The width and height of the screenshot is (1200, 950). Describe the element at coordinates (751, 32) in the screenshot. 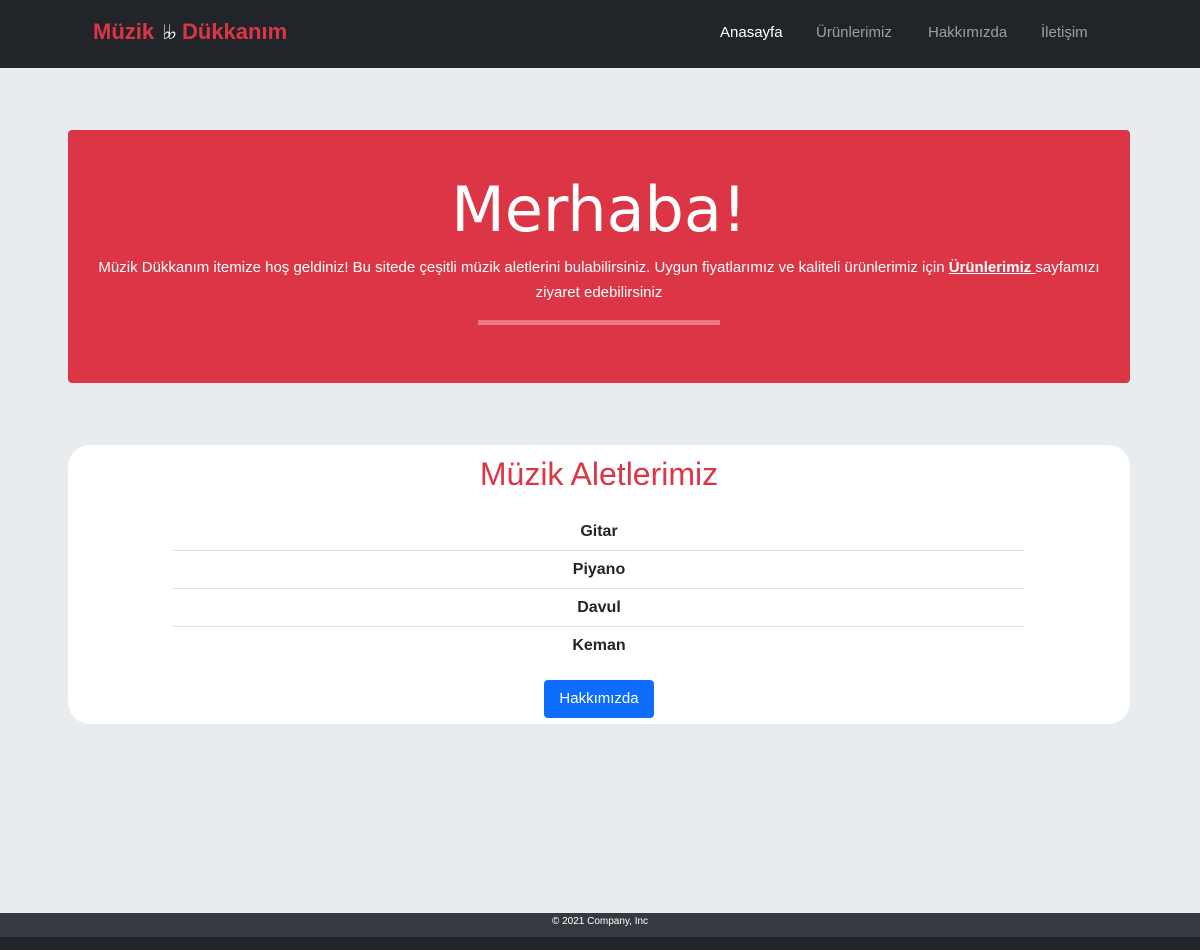

I see `nav-link-anasayfa: Anasayfa` at that location.